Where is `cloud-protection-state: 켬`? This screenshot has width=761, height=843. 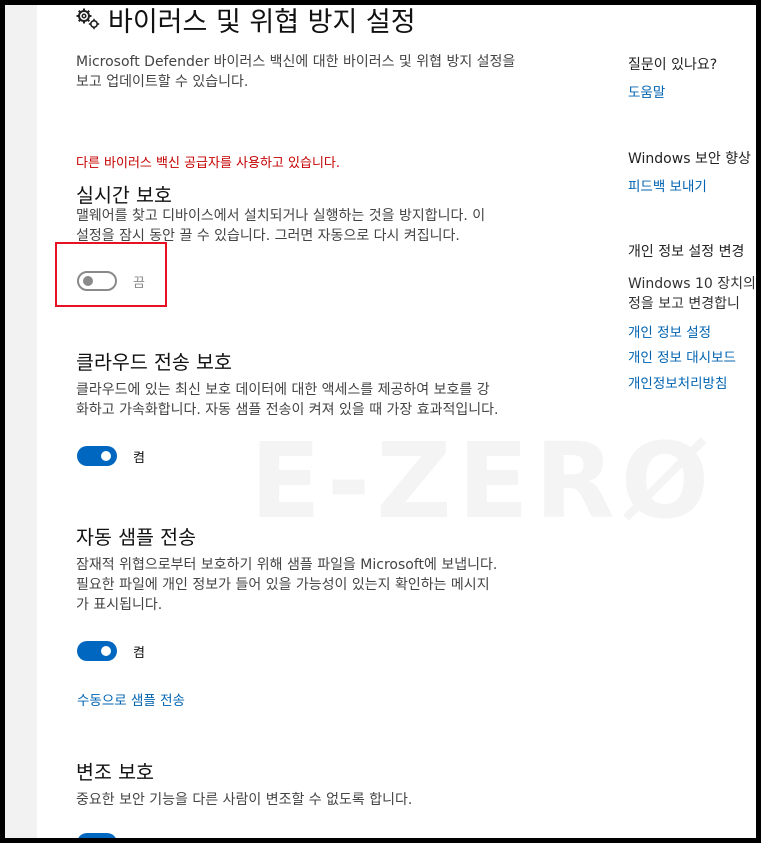
cloud-protection-state: 켬 is located at coordinates (139, 458).